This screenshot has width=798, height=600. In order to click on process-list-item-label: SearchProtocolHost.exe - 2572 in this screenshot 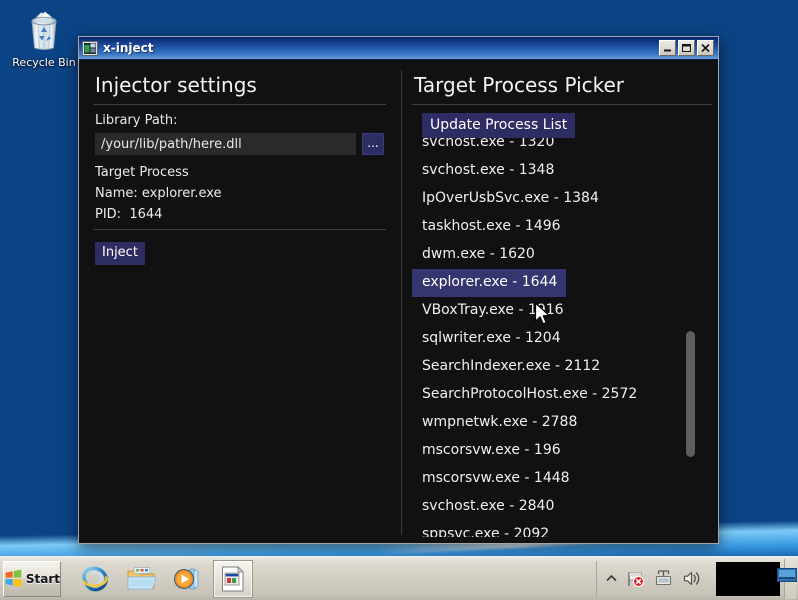, I will do `click(562, 395)`.